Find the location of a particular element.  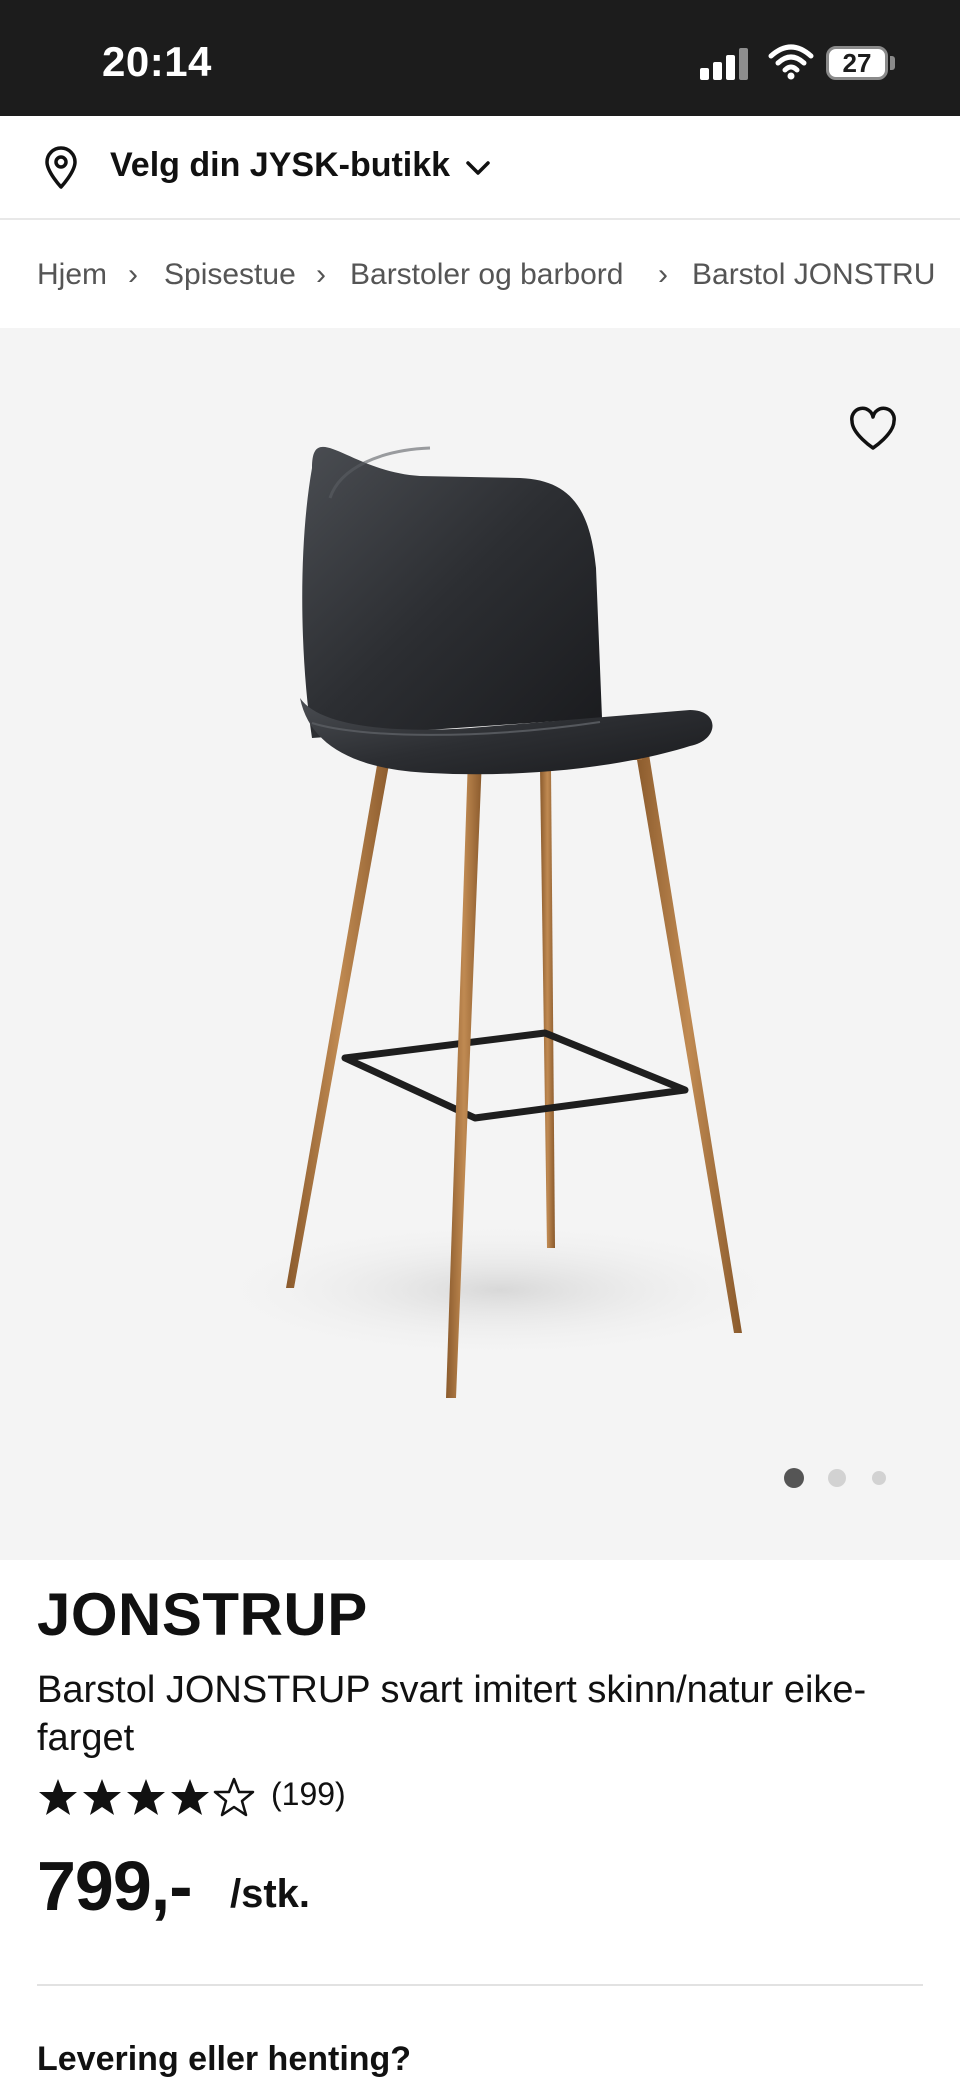

star-rating-icon is located at coordinates (147, 1797).